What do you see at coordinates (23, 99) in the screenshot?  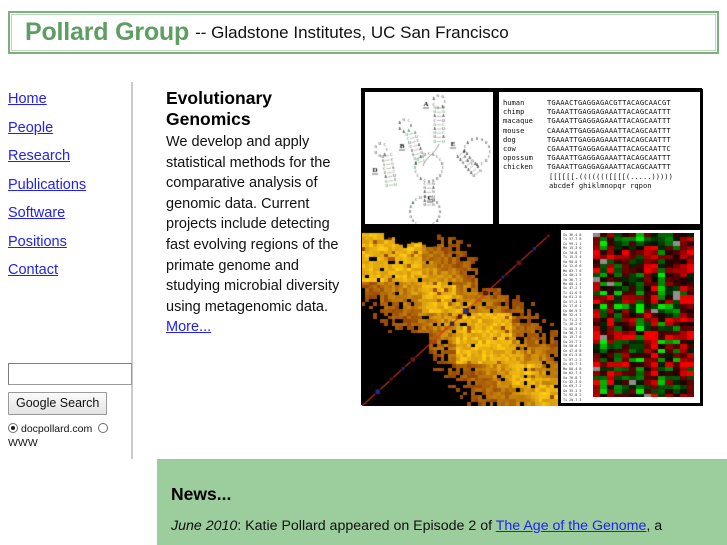 I see `sidebar-item-home: Home` at bounding box center [23, 99].